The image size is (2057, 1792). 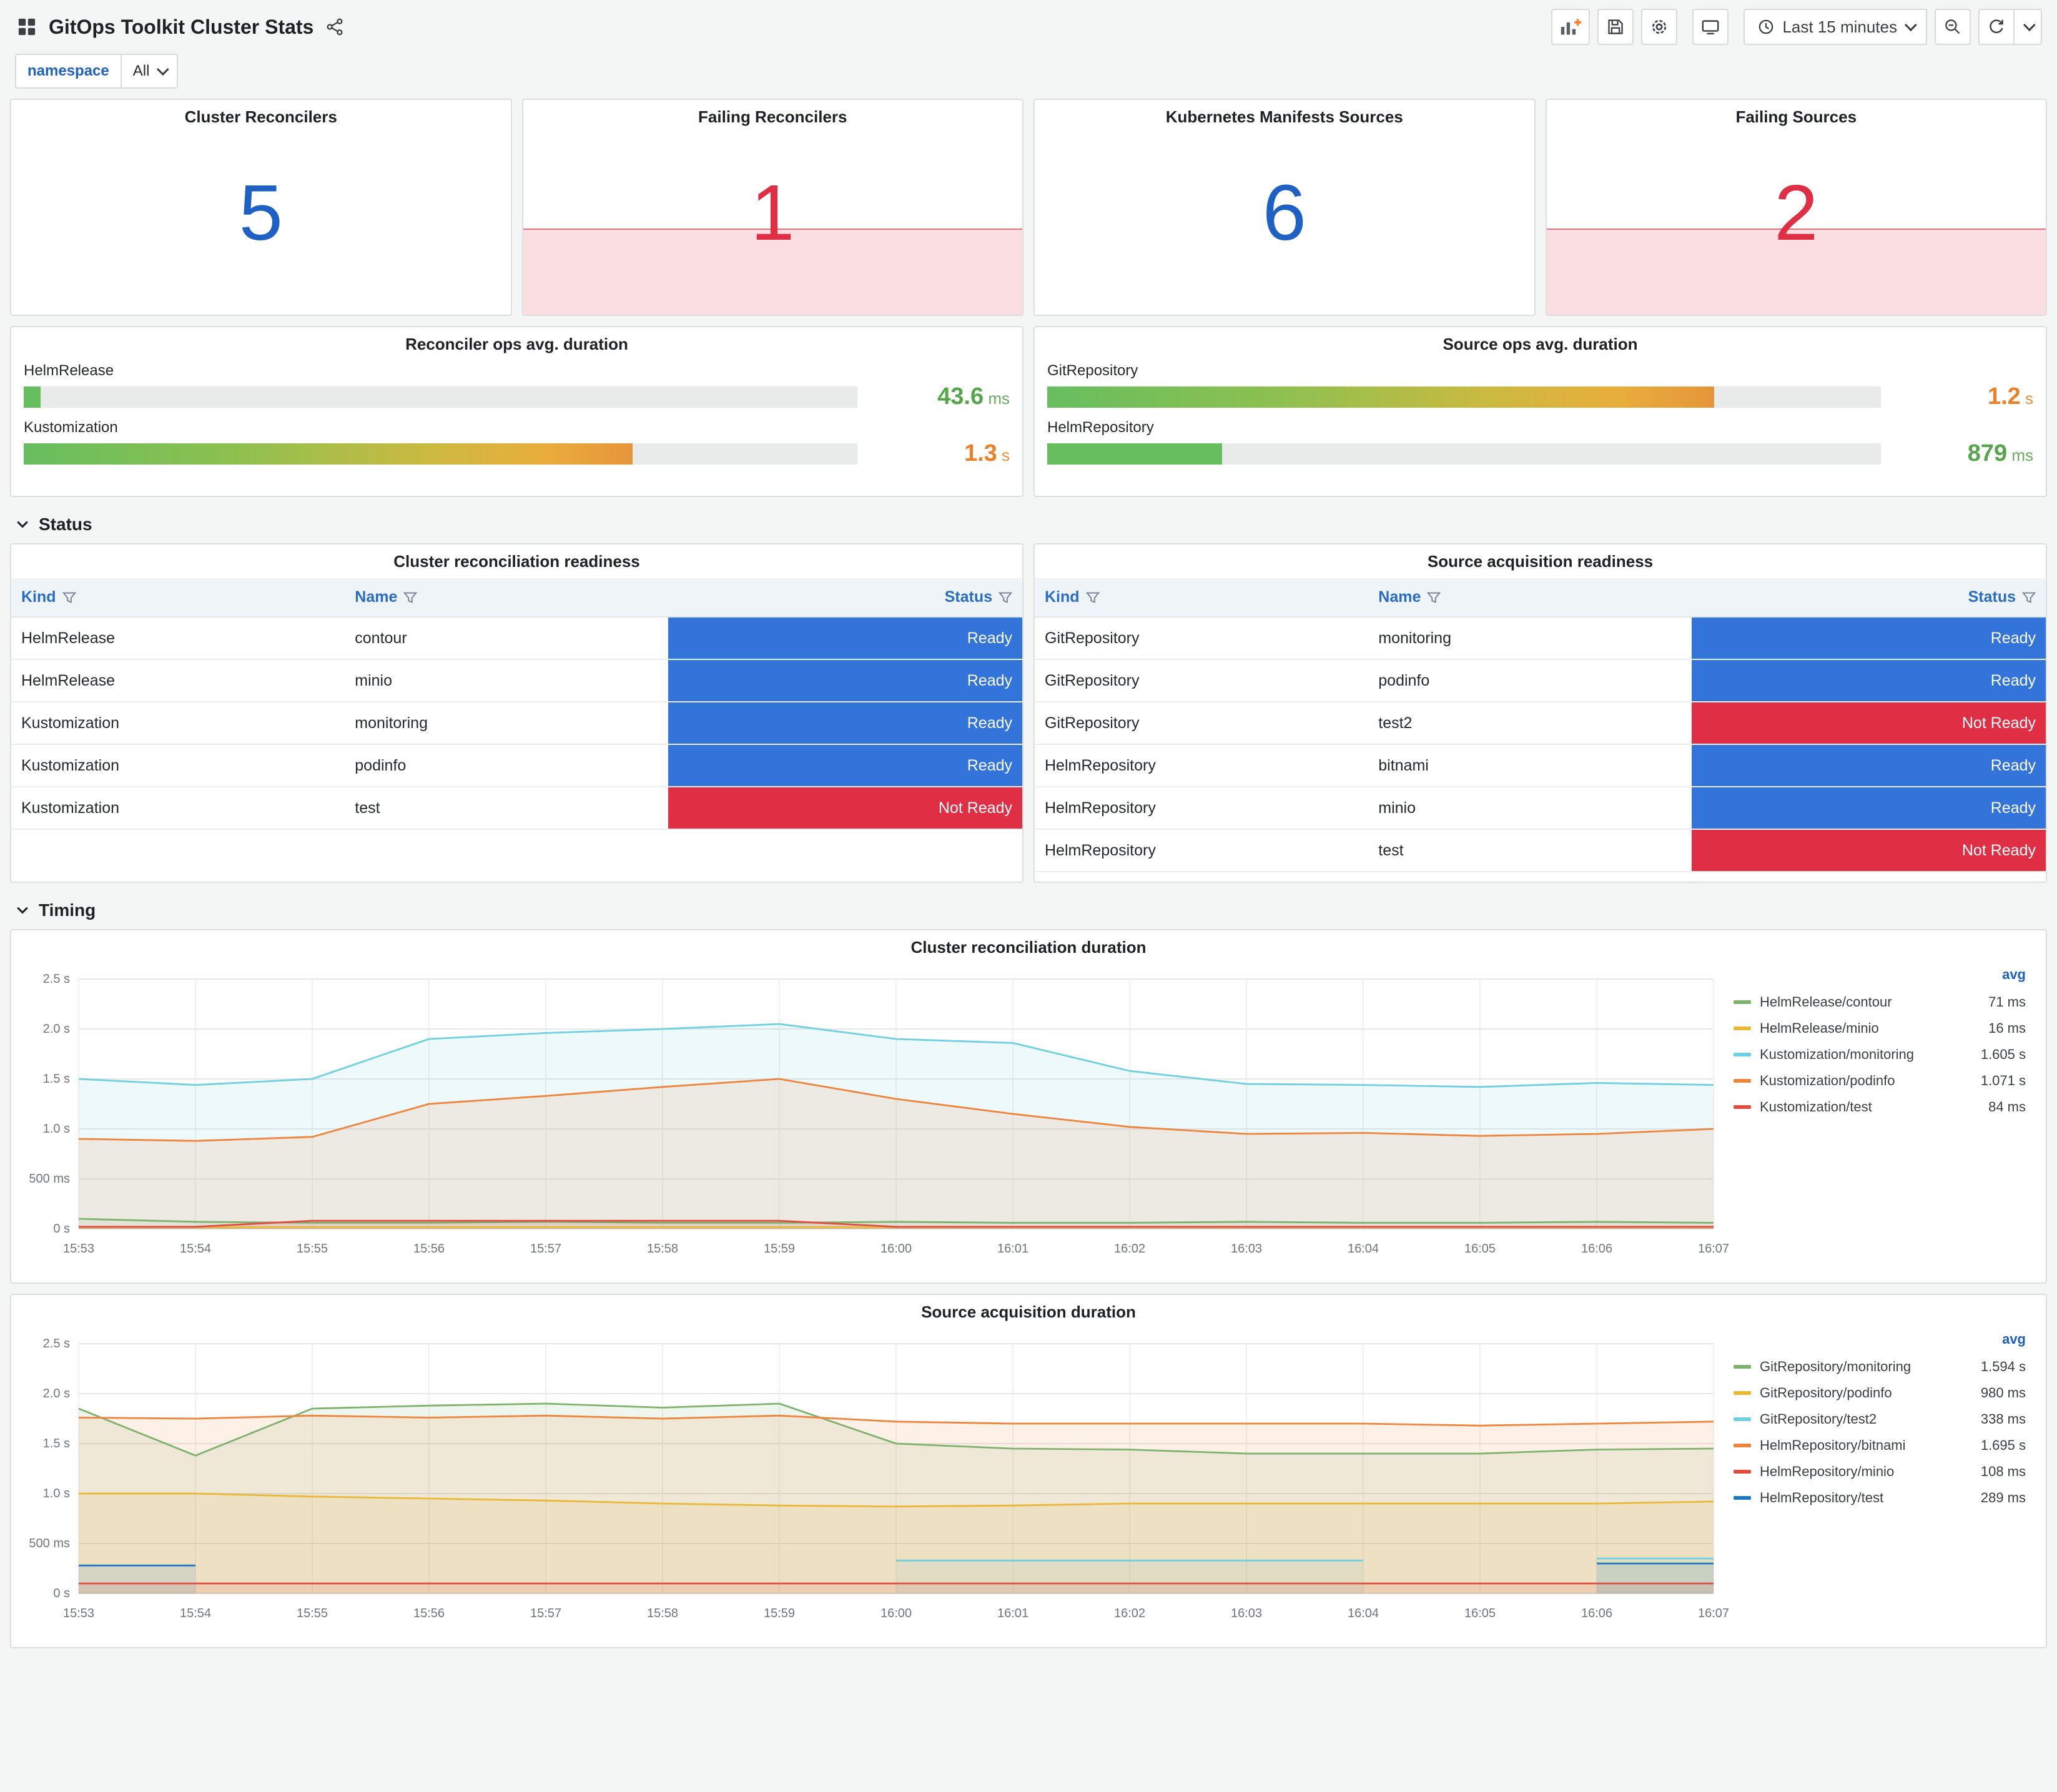 What do you see at coordinates (1996, 27) in the screenshot?
I see `refresh-button` at bounding box center [1996, 27].